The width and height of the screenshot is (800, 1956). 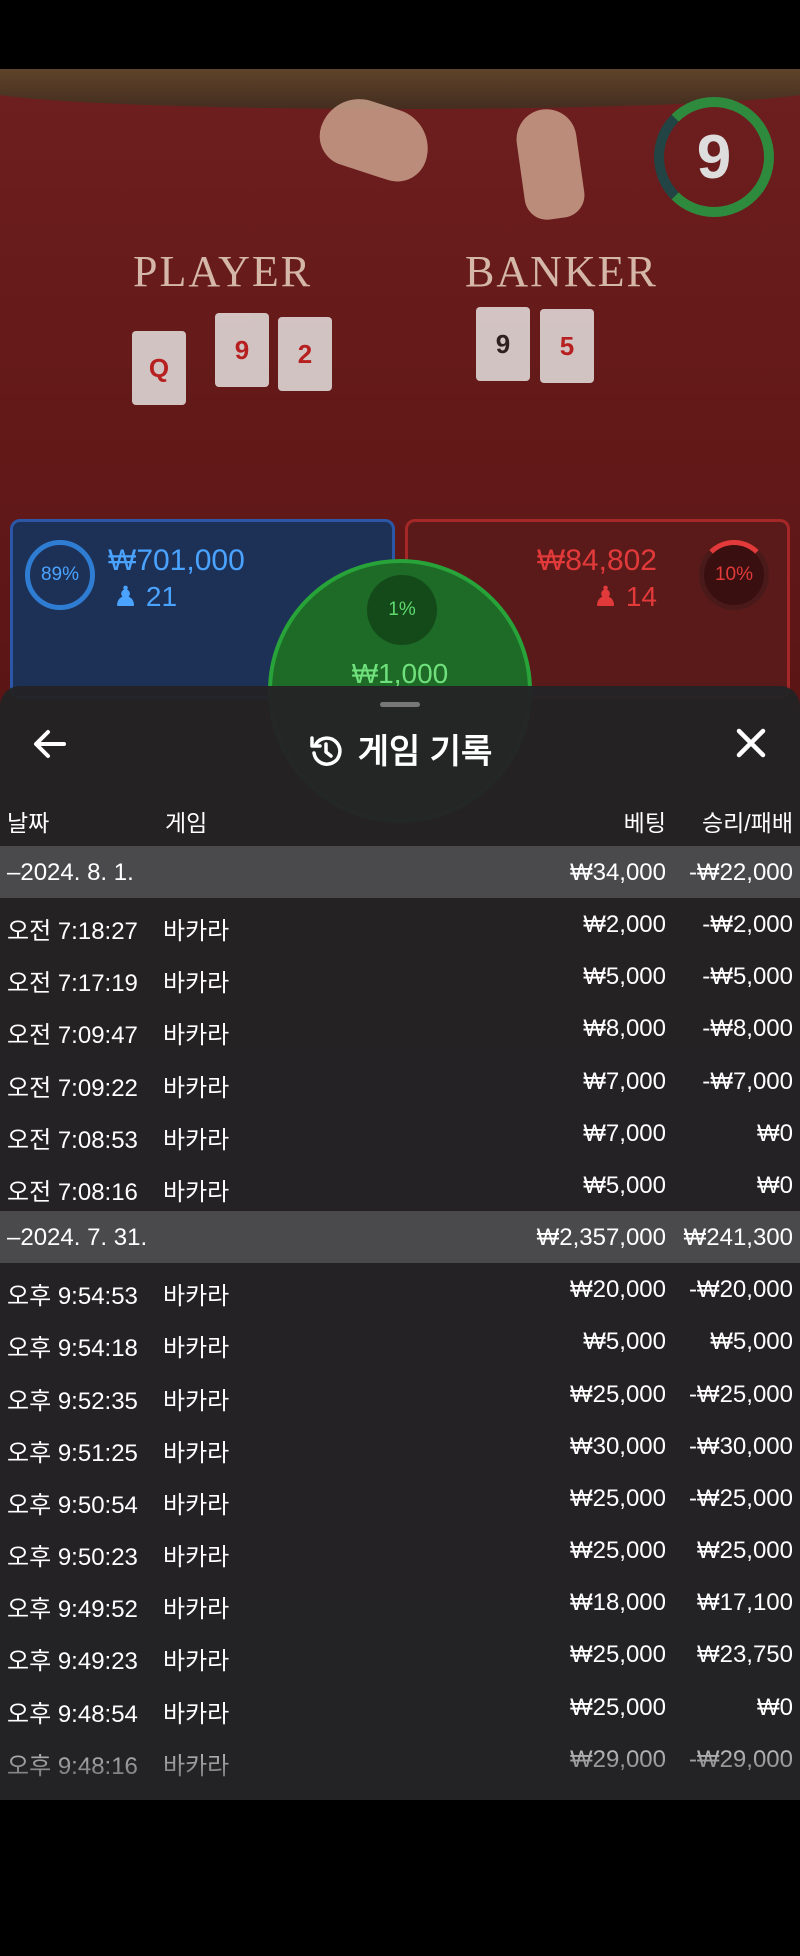 What do you see at coordinates (400, 872) in the screenshot?
I see `date-group-header: –2024. 8. 1. ₩34,000 -₩22,000` at bounding box center [400, 872].